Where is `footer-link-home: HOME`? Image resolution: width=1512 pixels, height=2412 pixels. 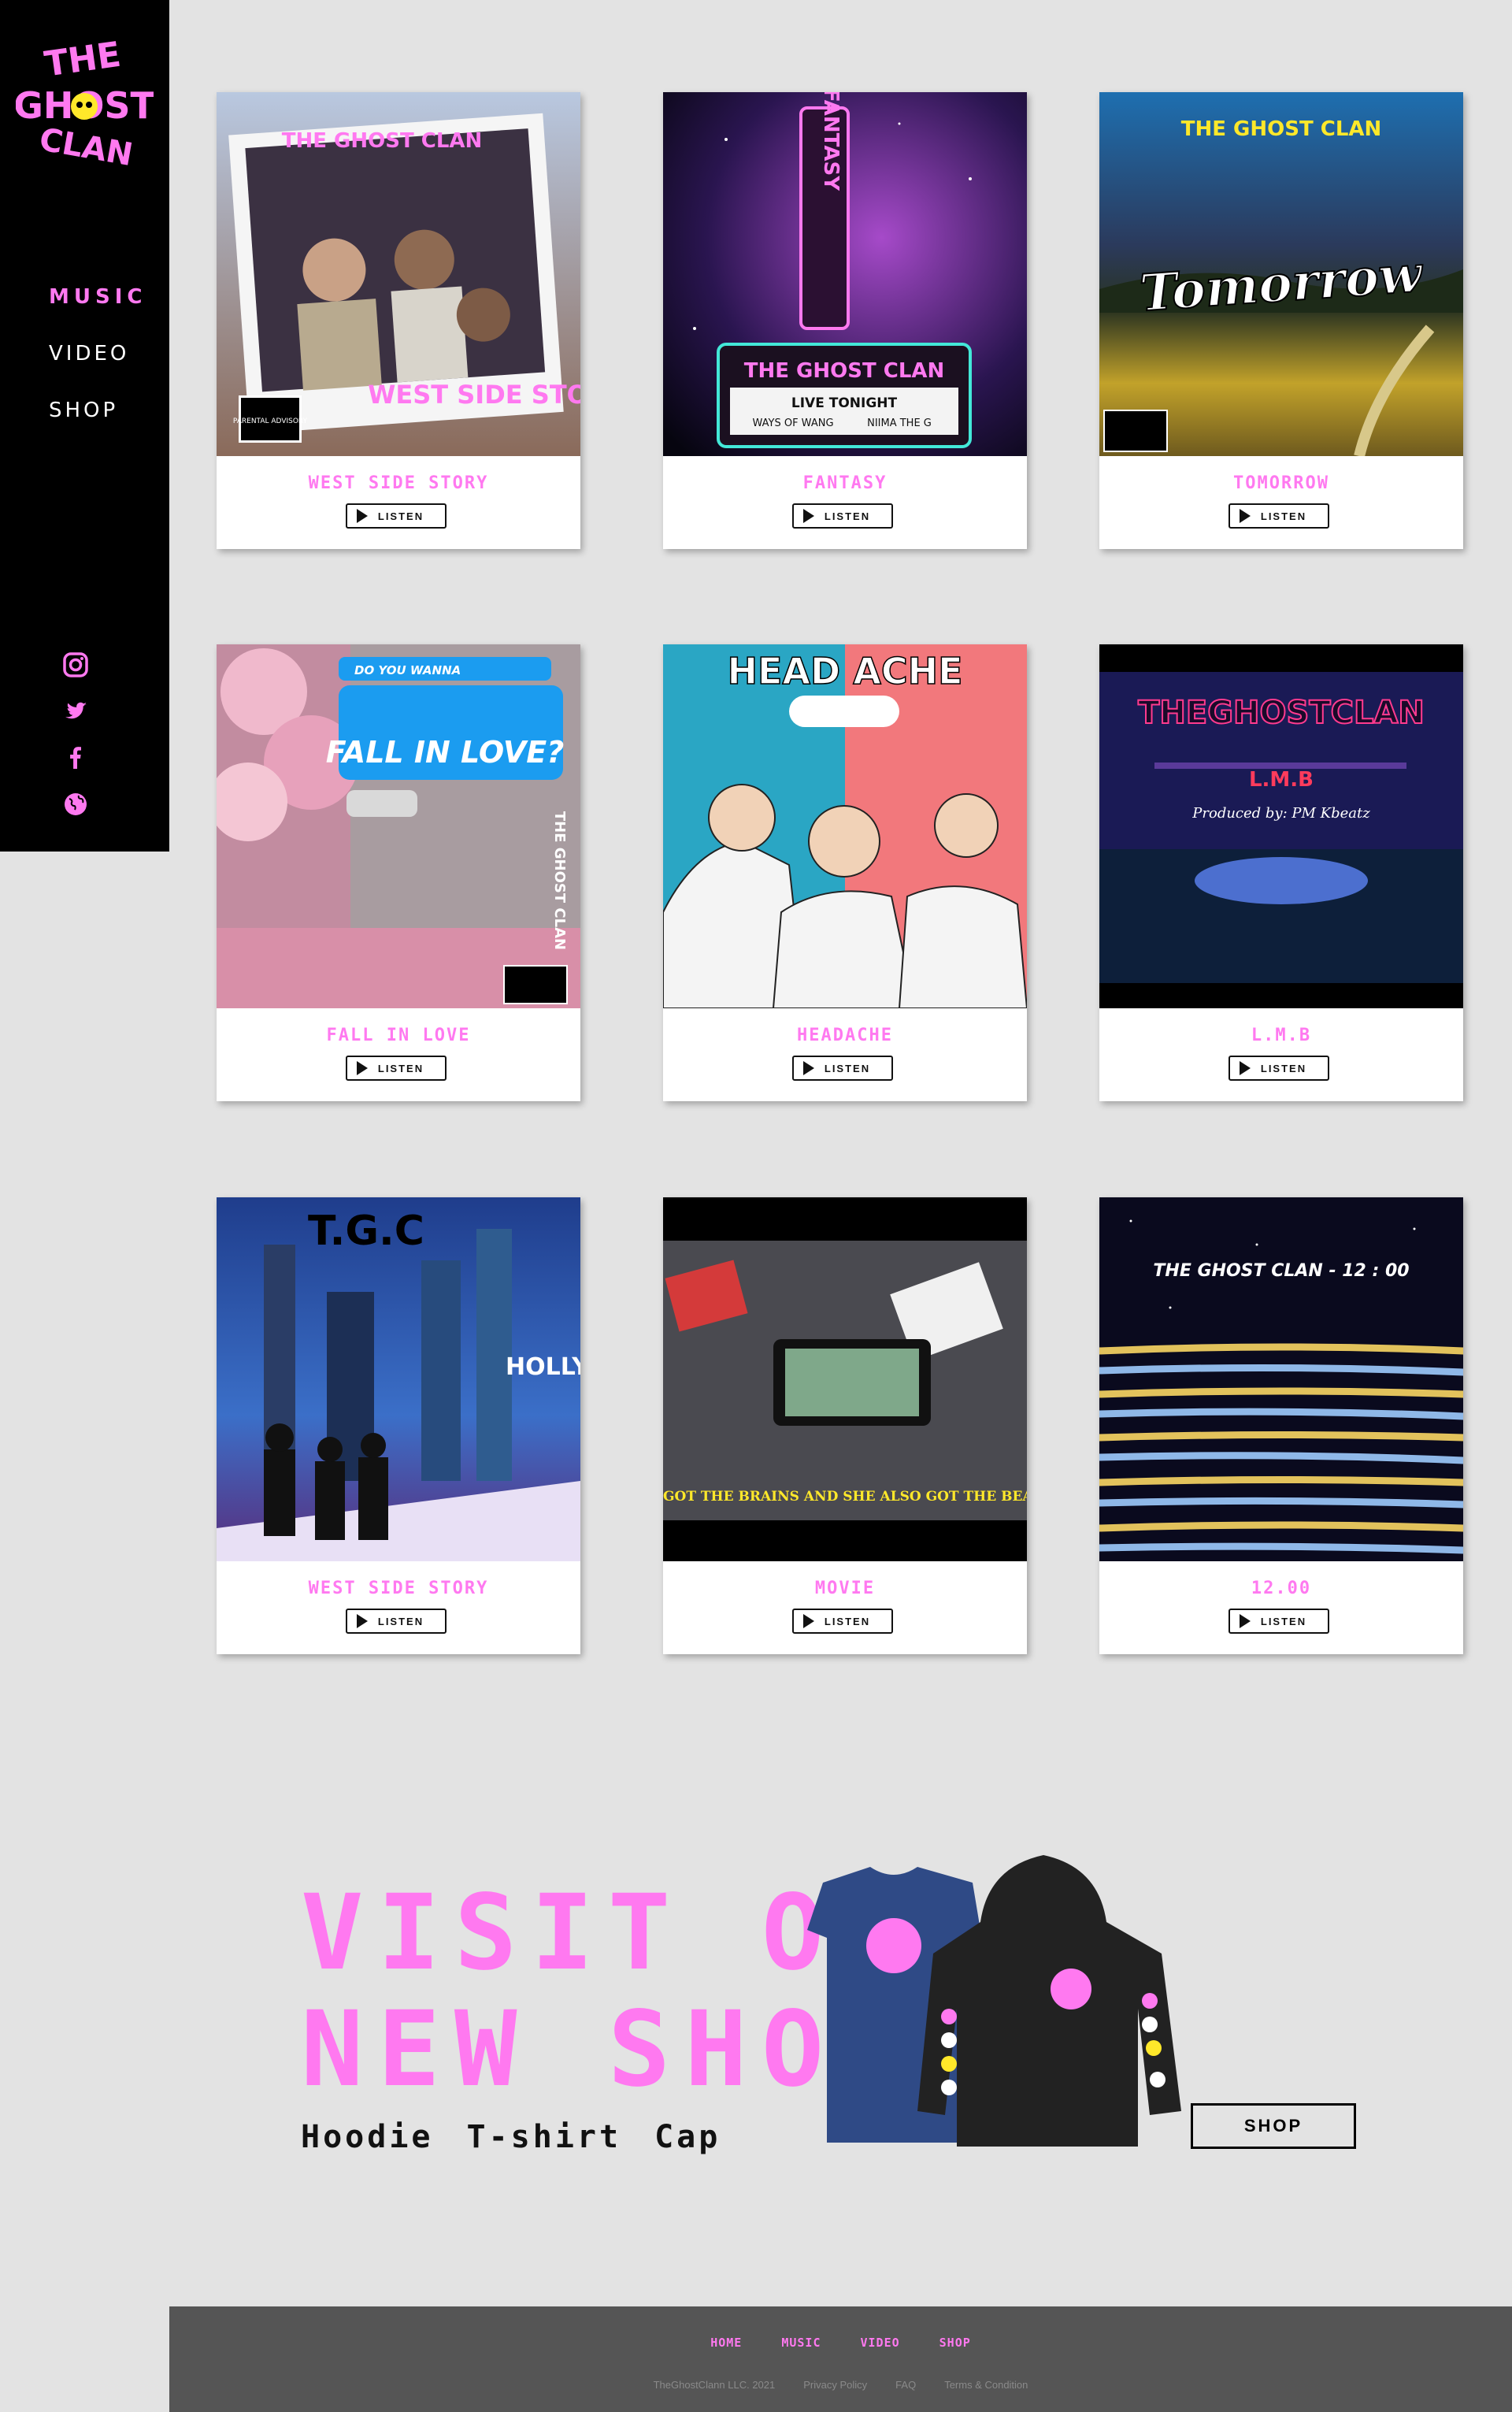 footer-link-home: HOME is located at coordinates (726, 2343).